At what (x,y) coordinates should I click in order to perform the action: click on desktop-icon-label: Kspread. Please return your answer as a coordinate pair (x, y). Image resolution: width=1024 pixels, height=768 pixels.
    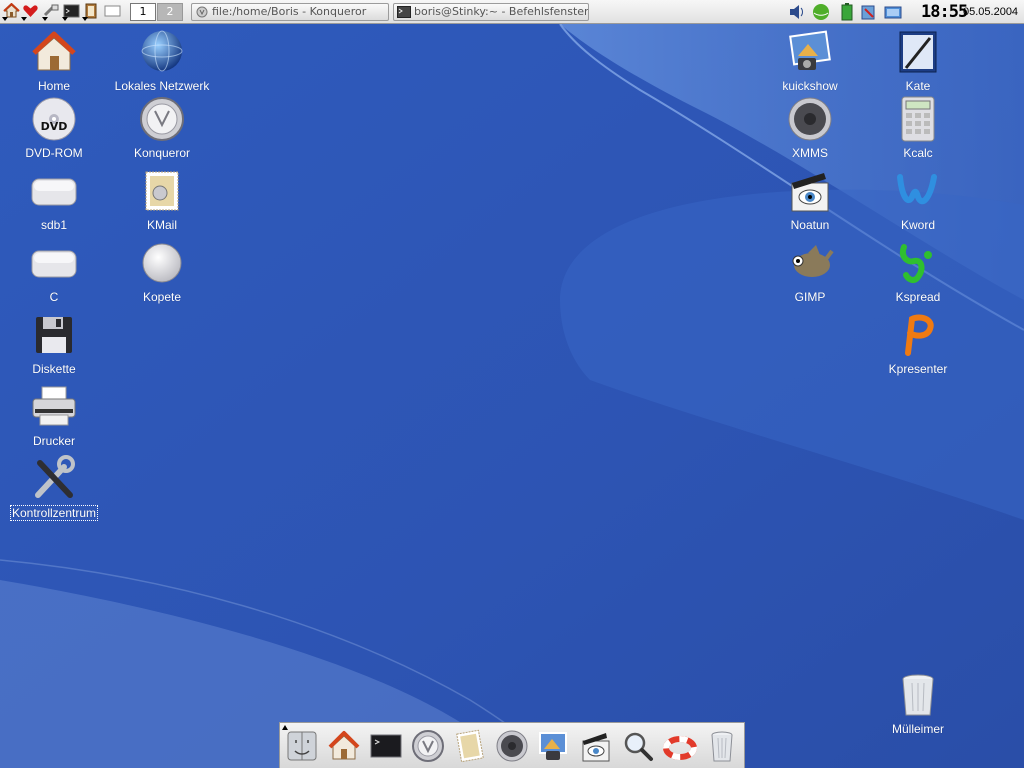
    Looking at the image, I should click on (918, 297).